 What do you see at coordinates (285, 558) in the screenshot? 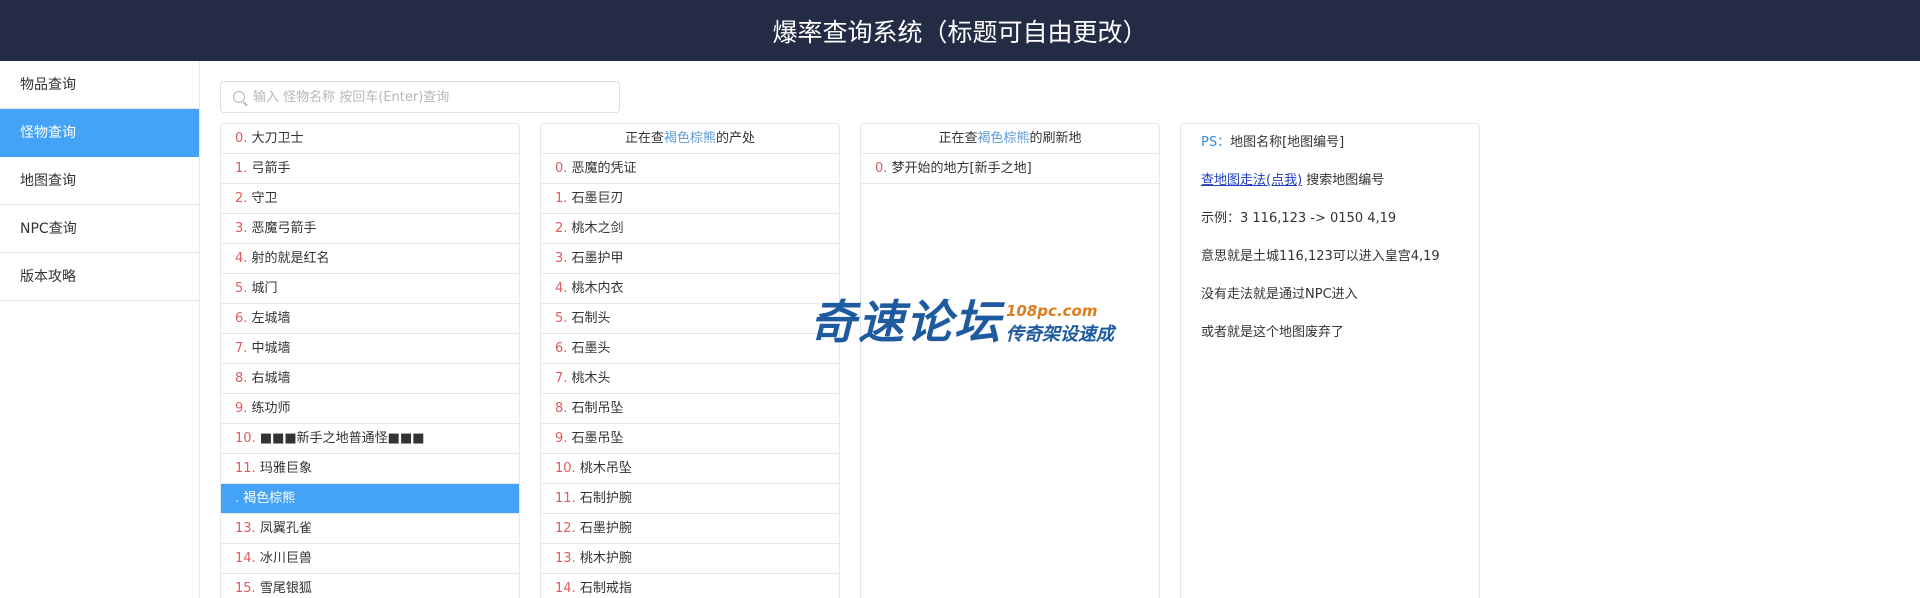
I see `list-item-name: 冰川巨兽` at bounding box center [285, 558].